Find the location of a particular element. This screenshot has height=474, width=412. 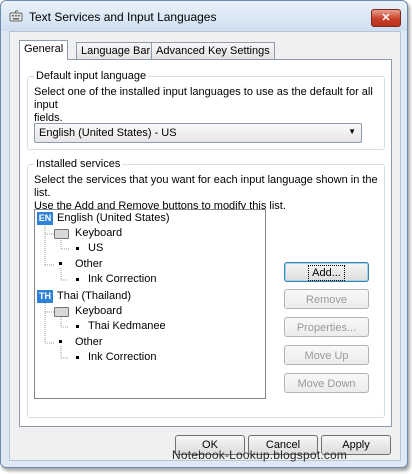

tree-node-thai-keyboard: Keyboard is located at coordinates (98, 311).